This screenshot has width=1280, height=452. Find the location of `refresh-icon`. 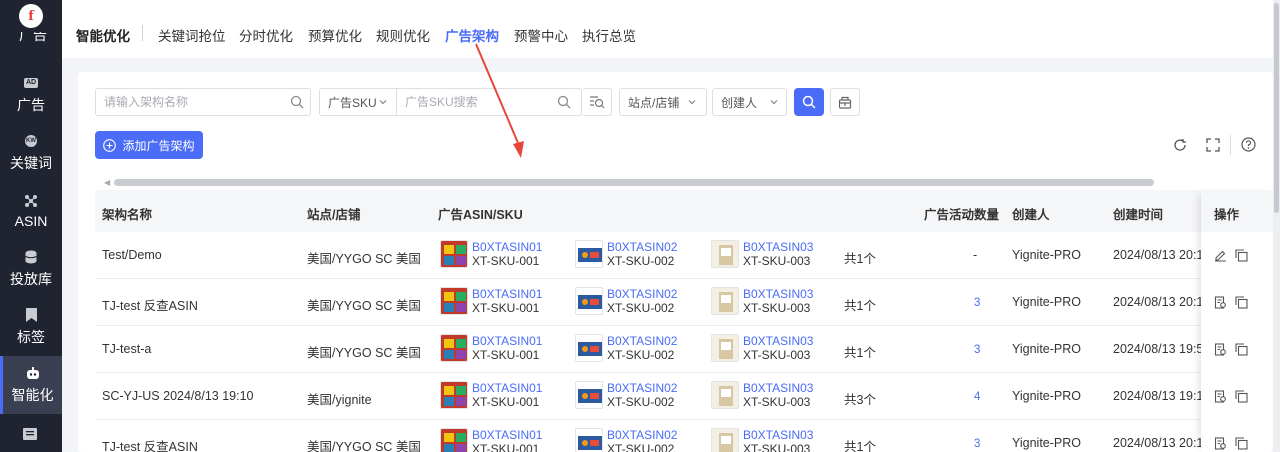

refresh-icon is located at coordinates (1180, 145).